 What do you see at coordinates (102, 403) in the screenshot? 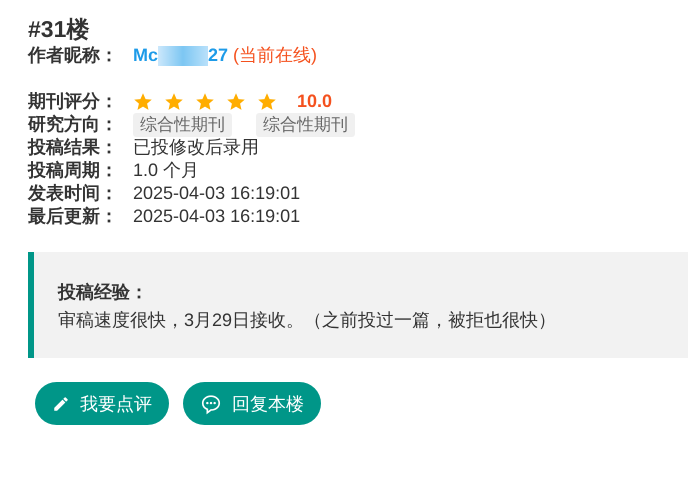
I see `comment-button: 我要点评` at bounding box center [102, 403].